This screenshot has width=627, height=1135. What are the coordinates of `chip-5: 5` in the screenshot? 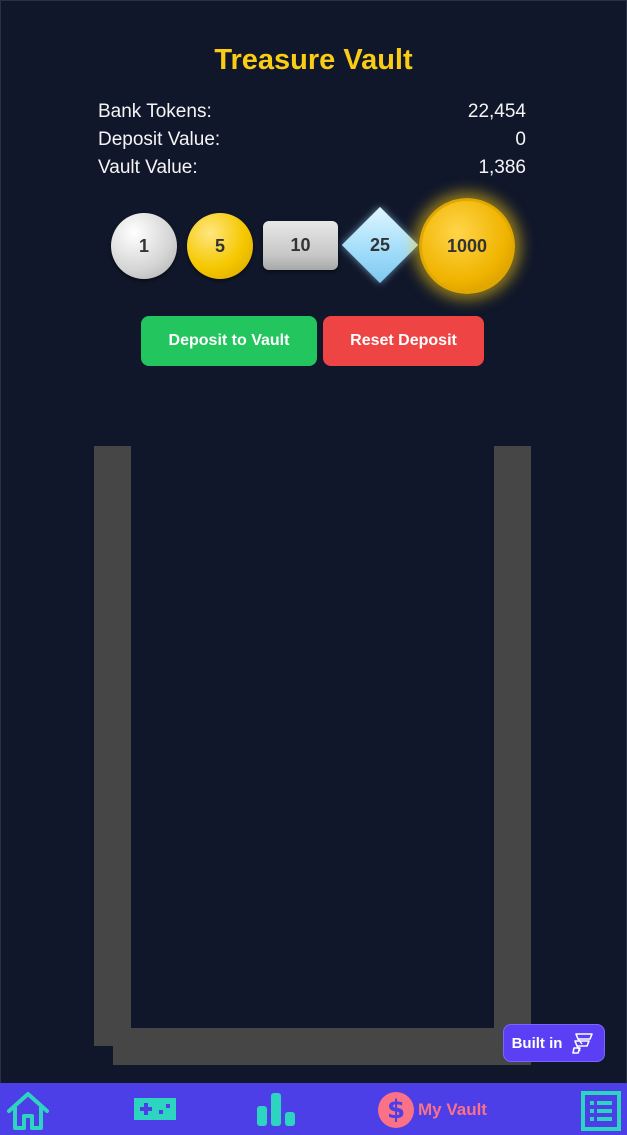 It's located at (220, 246).